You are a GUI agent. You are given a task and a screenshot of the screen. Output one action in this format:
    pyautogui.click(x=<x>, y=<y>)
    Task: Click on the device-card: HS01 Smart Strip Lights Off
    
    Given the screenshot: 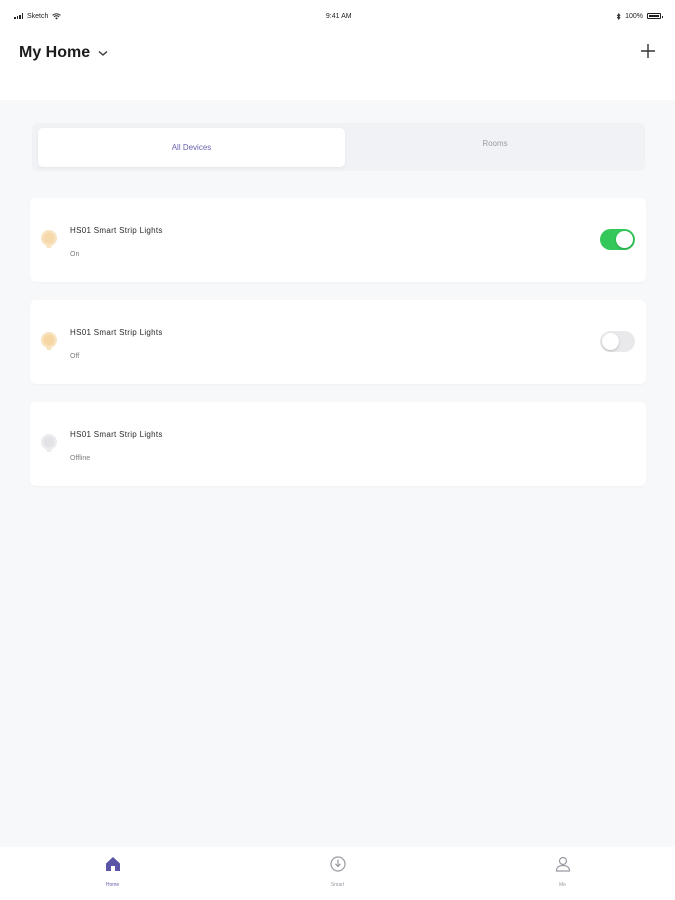 What is the action you would take?
    pyautogui.click(x=338, y=342)
    